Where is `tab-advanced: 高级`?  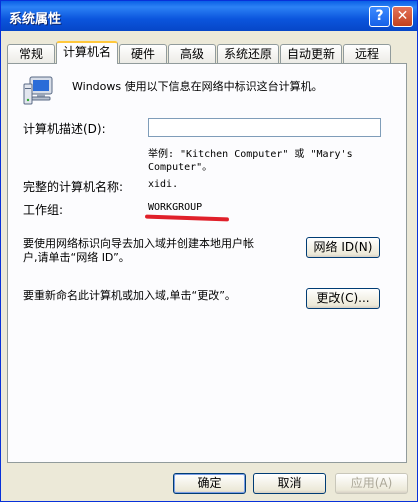 tab-advanced: 高级 is located at coordinates (192, 53).